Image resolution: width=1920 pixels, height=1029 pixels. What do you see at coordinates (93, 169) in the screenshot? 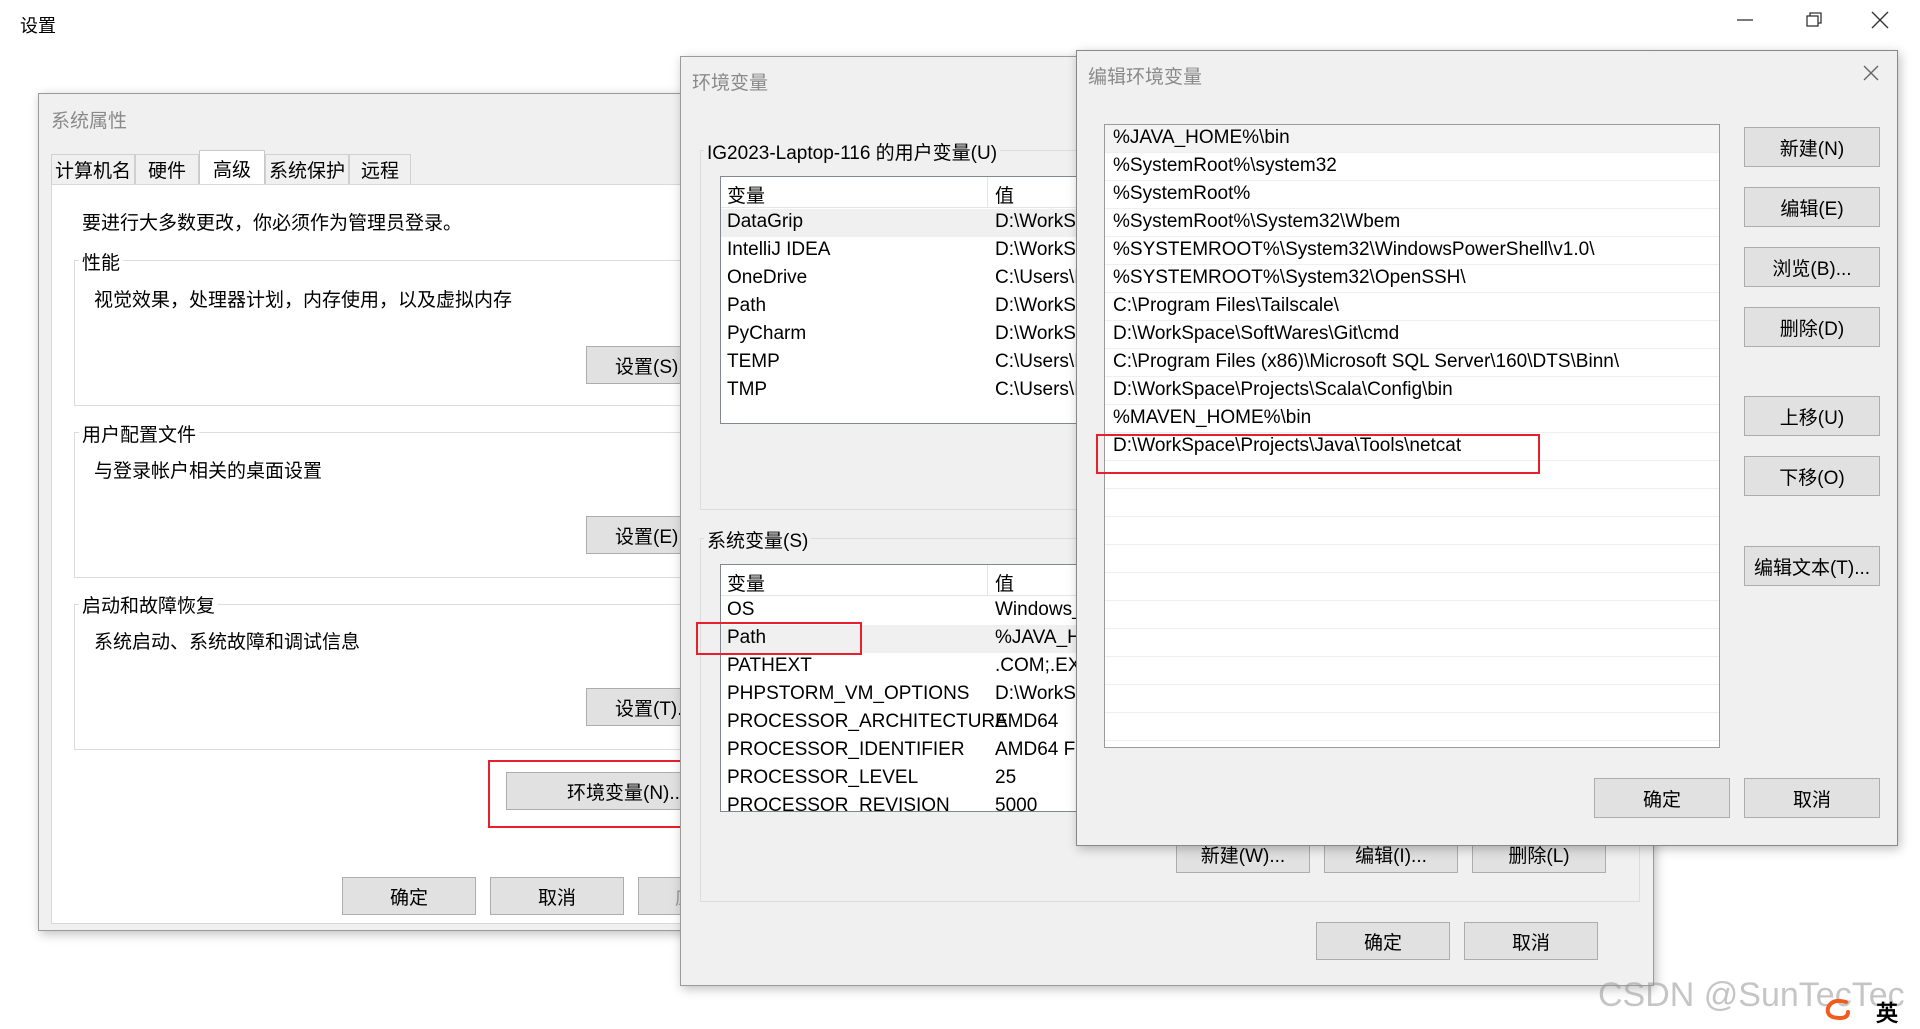
I see `tab-computer-name: 计算机名` at bounding box center [93, 169].